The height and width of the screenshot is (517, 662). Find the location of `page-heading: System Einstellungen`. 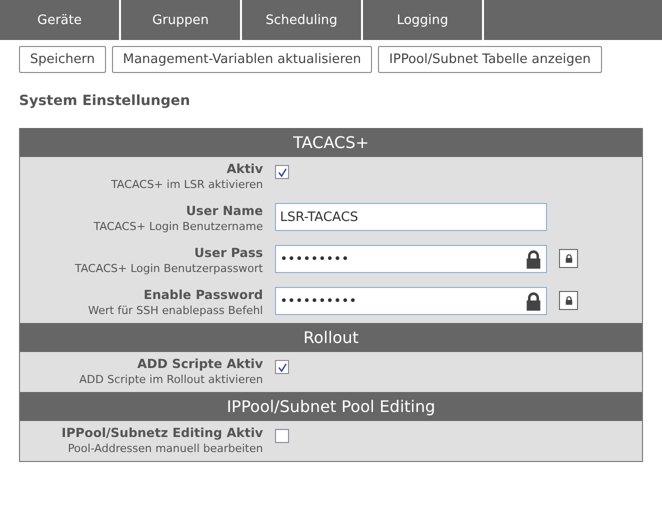

page-heading: System Einstellungen is located at coordinates (105, 102).